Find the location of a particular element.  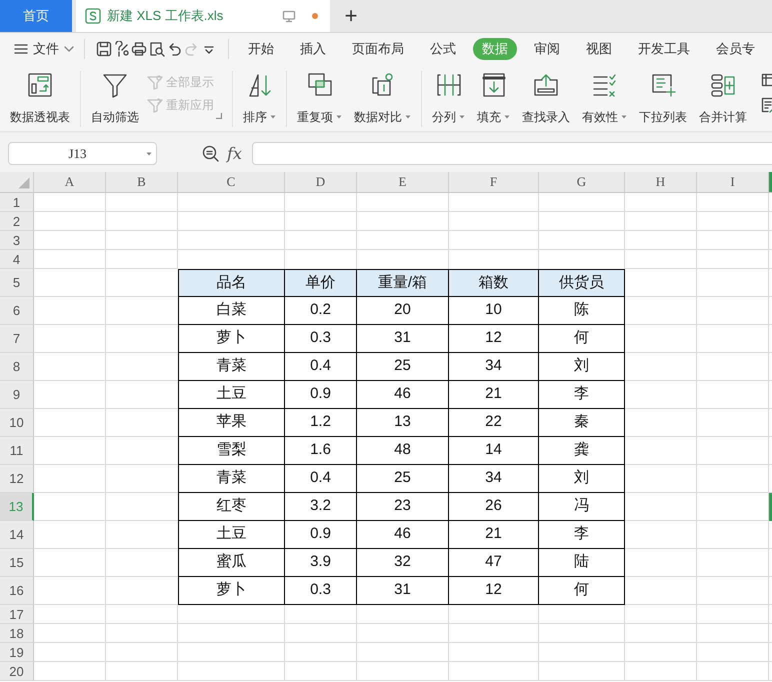

ribbon-button: 有效性 is located at coordinates (604, 97).